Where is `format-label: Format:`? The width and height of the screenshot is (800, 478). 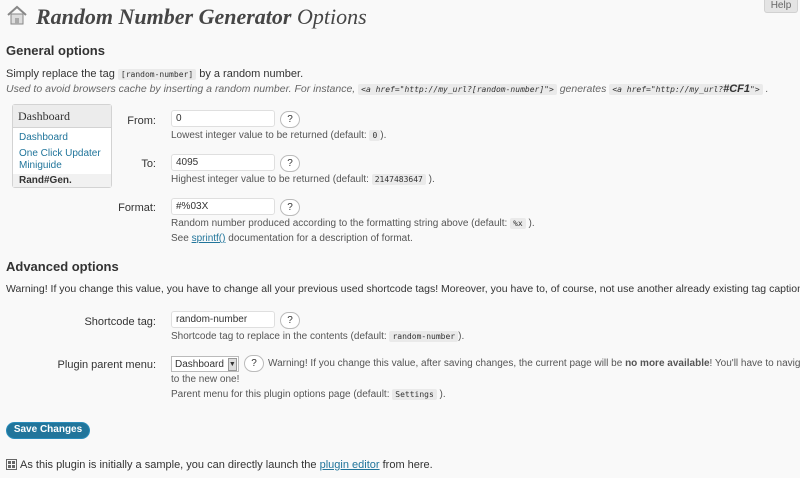 format-label: Format: is located at coordinates (137, 208).